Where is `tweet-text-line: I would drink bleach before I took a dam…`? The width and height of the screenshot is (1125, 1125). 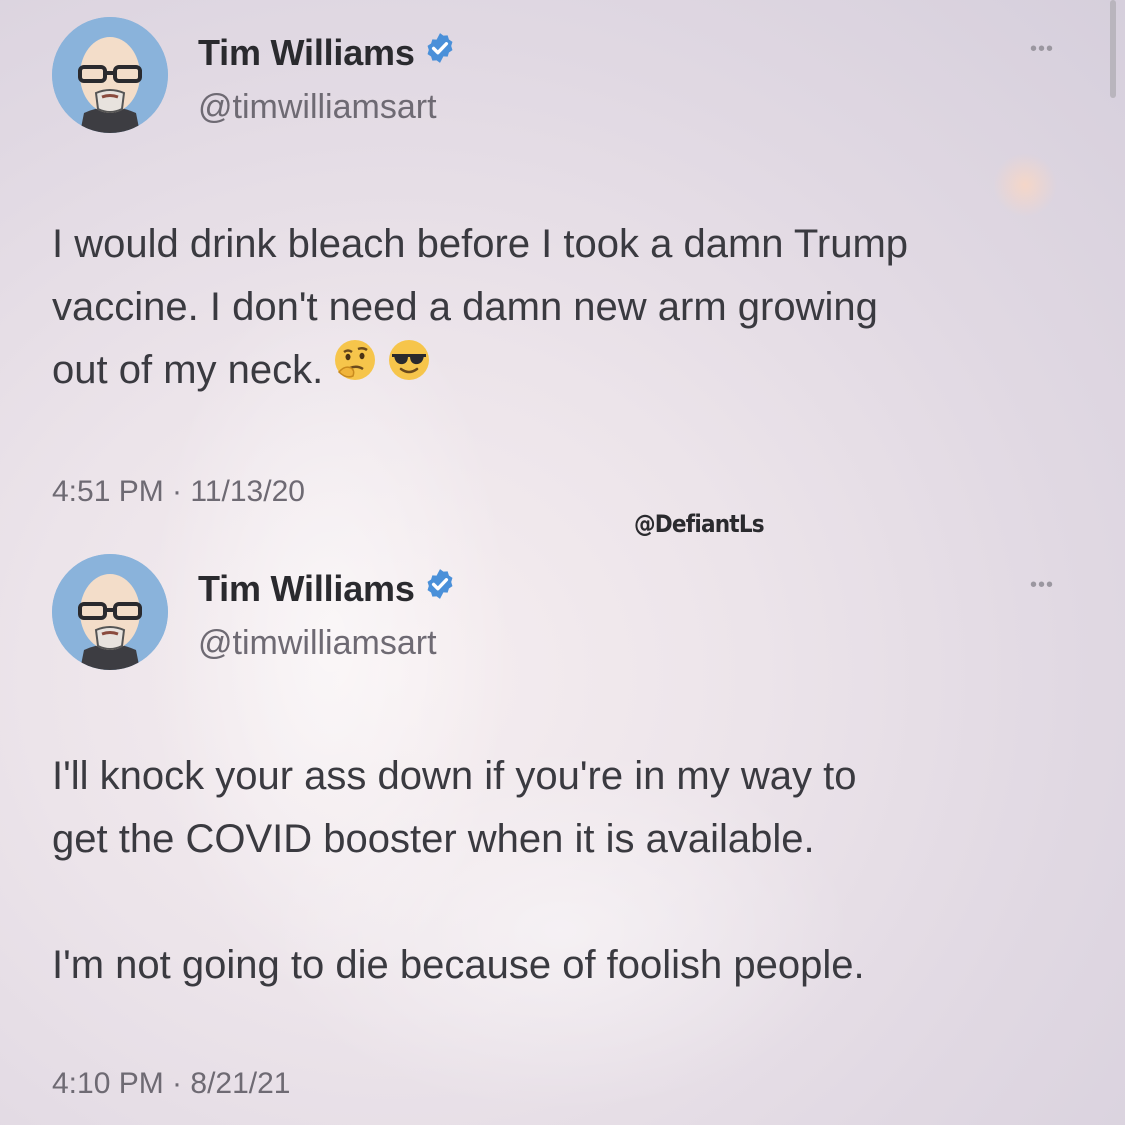
tweet-text-line: I would drink bleach before I took a dam… is located at coordinates (480, 244).